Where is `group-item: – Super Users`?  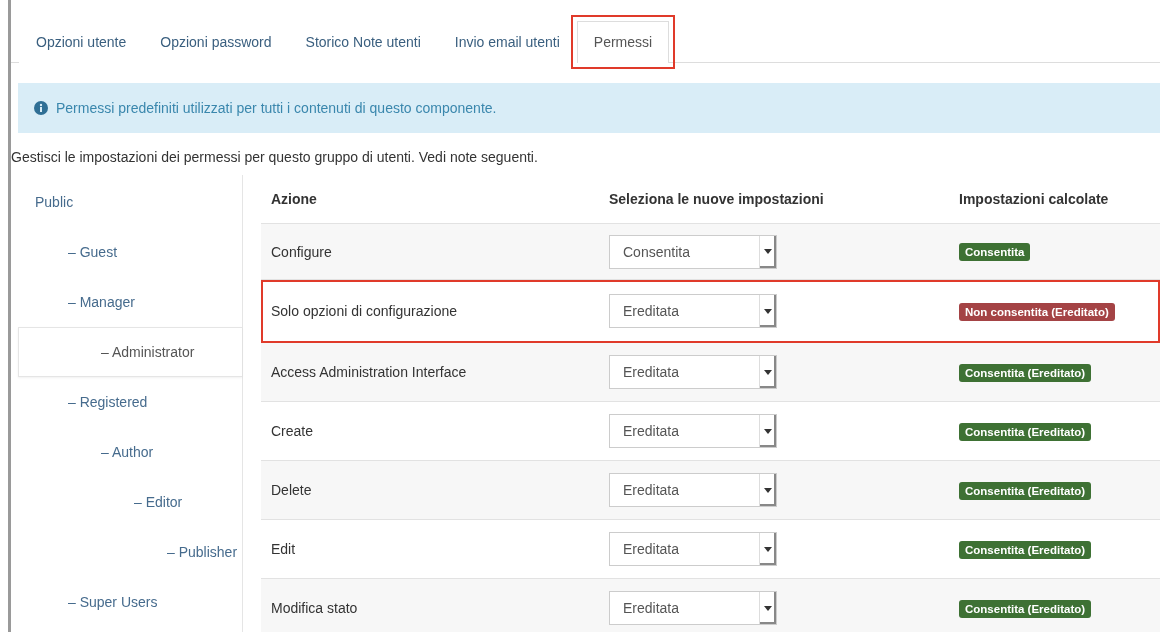 group-item: – Super Users is located at coordinates (130, 602).